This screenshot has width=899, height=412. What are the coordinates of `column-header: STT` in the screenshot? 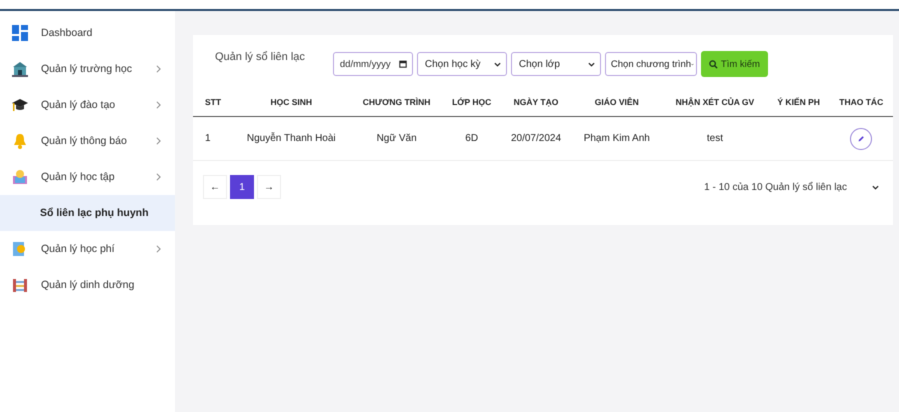 It's located at (212, 103).